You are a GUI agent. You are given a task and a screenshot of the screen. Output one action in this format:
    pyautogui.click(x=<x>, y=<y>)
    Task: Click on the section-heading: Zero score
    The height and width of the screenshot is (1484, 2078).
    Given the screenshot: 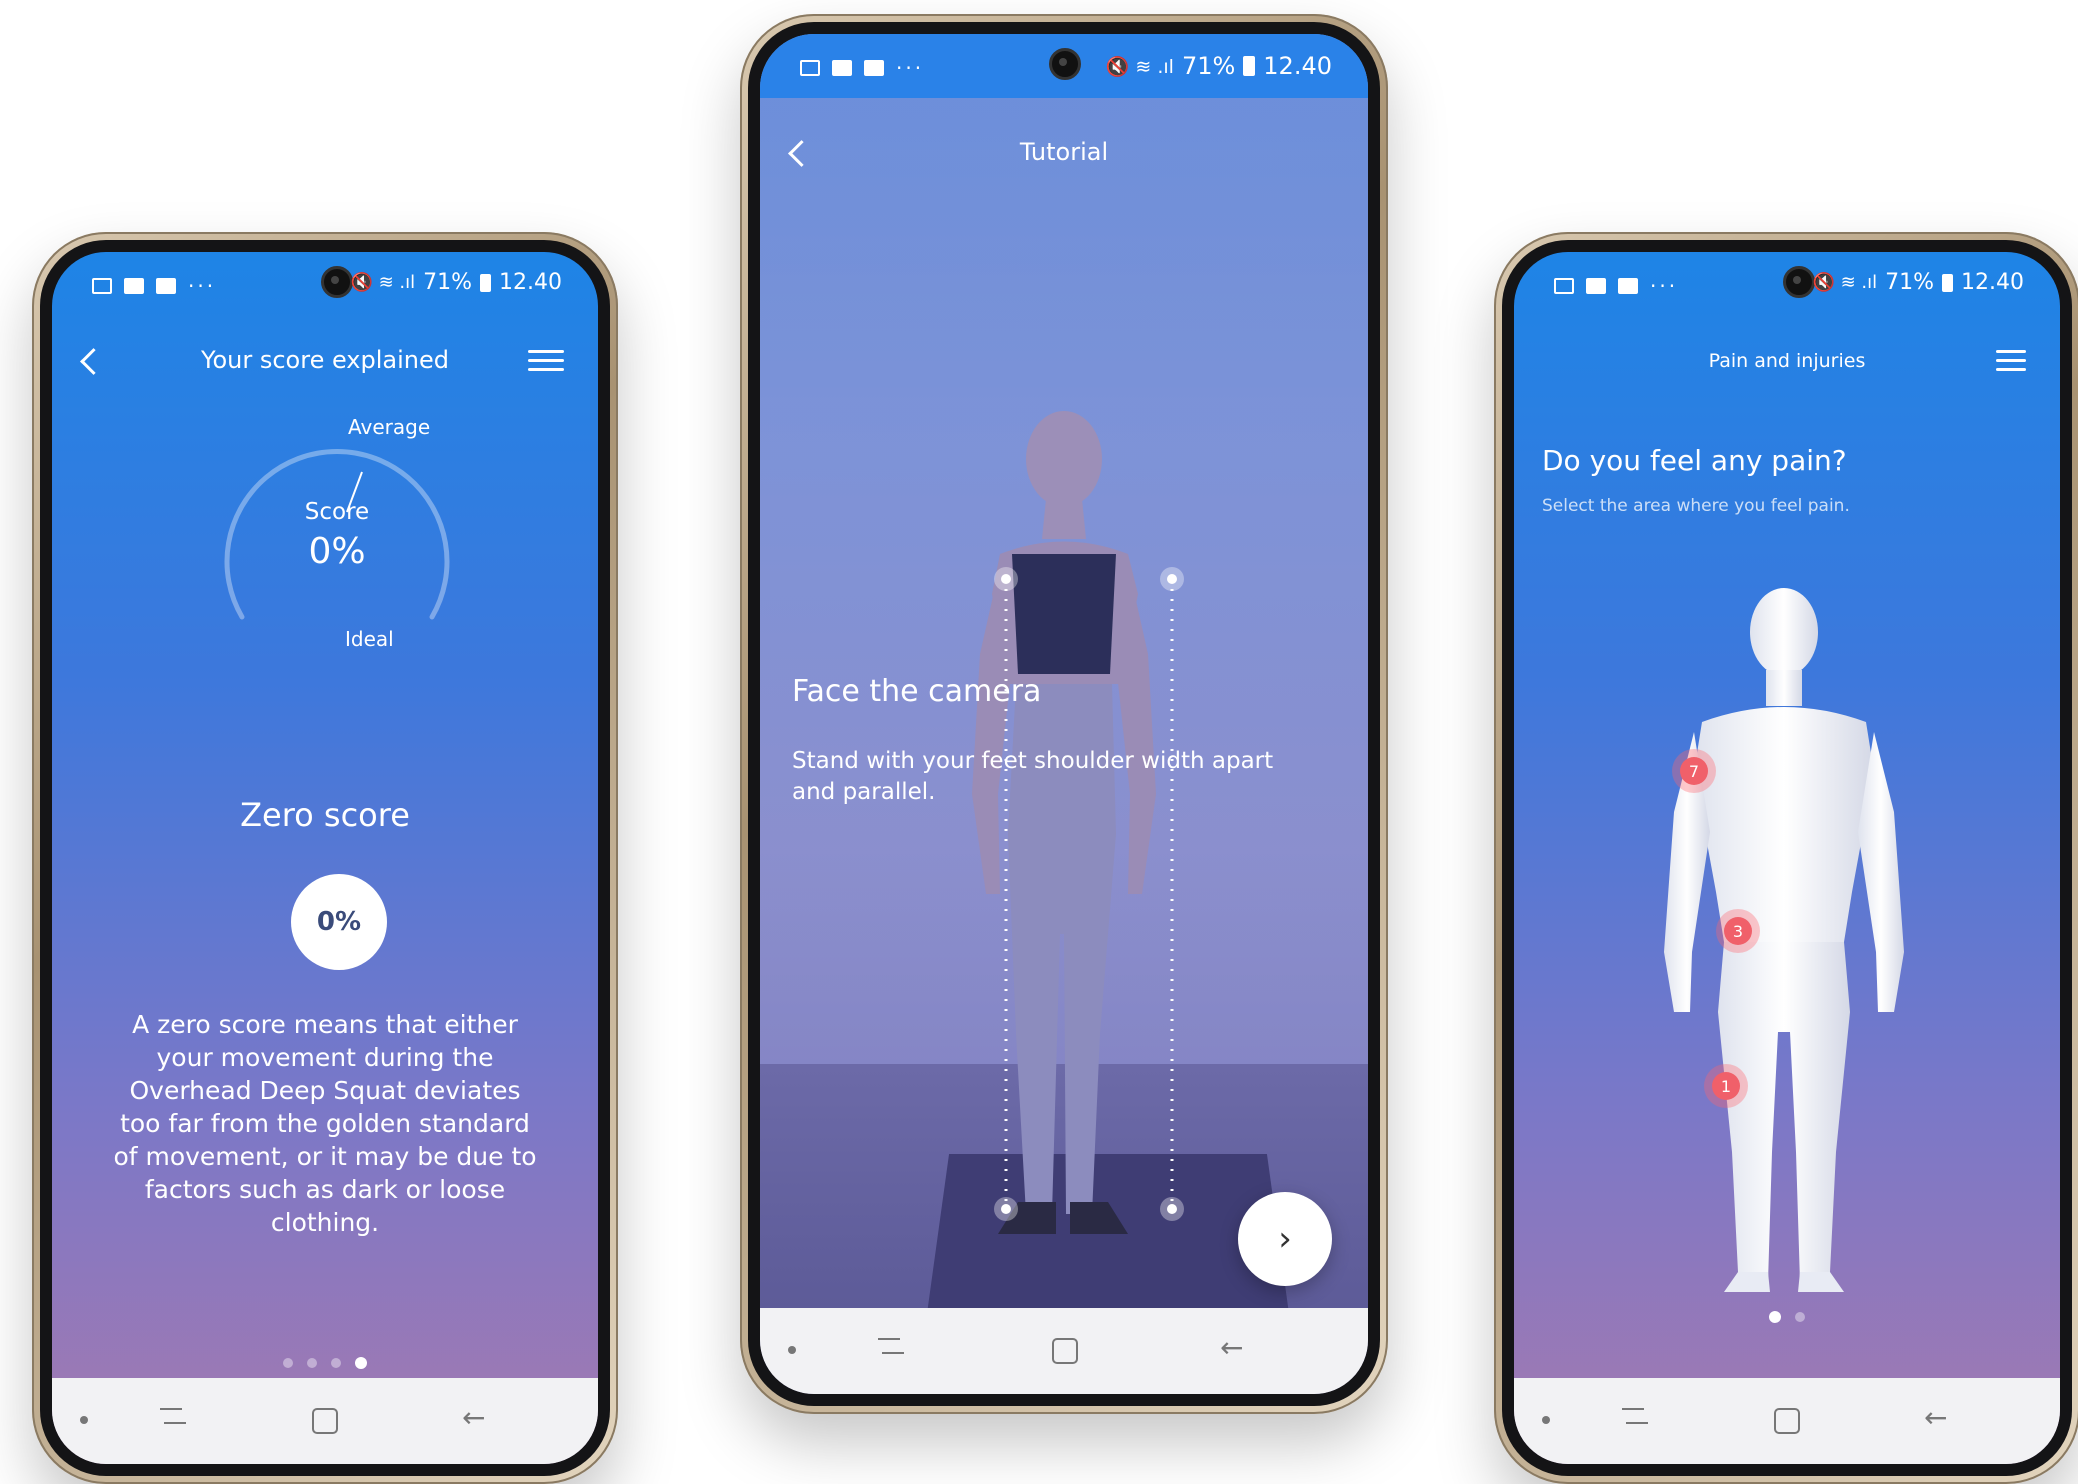 What is the action you would take?
    pyautogui.click(x=325, y=815)
    